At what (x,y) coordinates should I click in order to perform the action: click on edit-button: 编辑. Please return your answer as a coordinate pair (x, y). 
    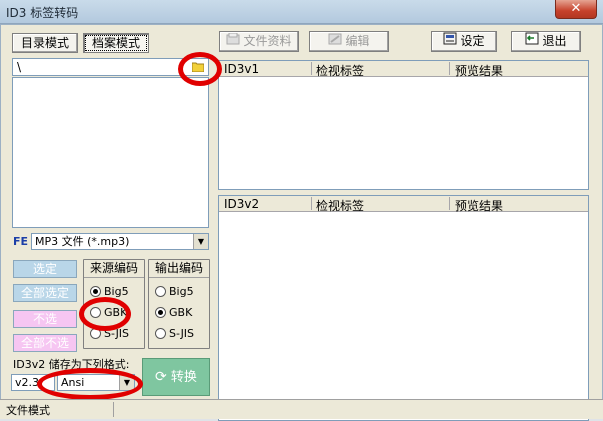
    Looking at the image, I should click on (349, 41).